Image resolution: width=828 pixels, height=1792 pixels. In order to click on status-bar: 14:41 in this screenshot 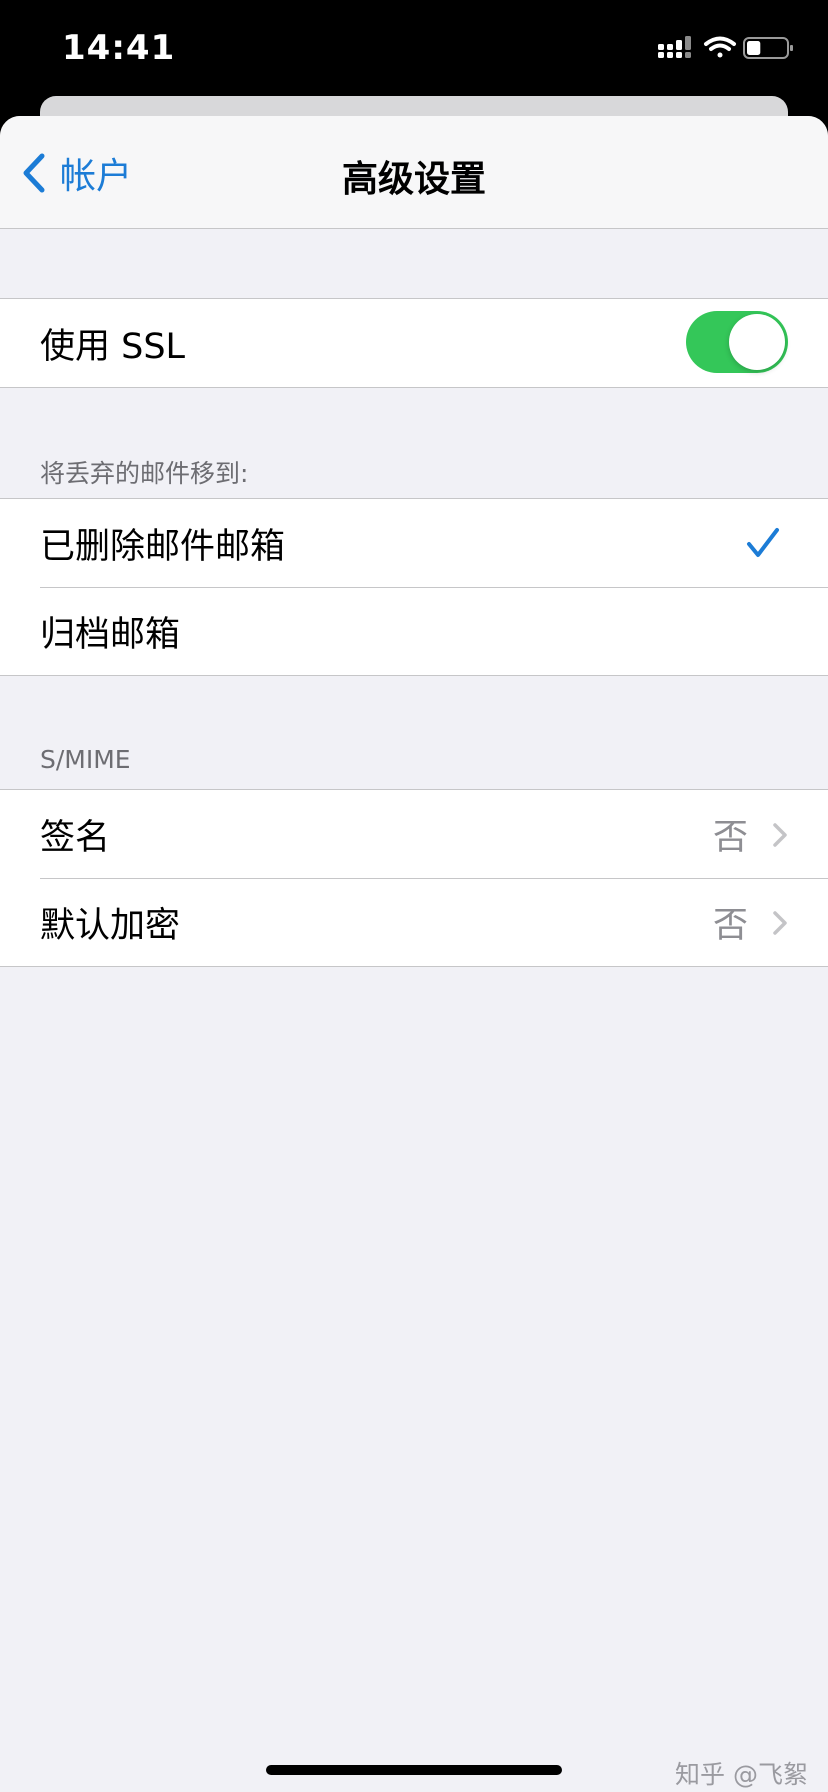, I will do `click(414, 50)`.